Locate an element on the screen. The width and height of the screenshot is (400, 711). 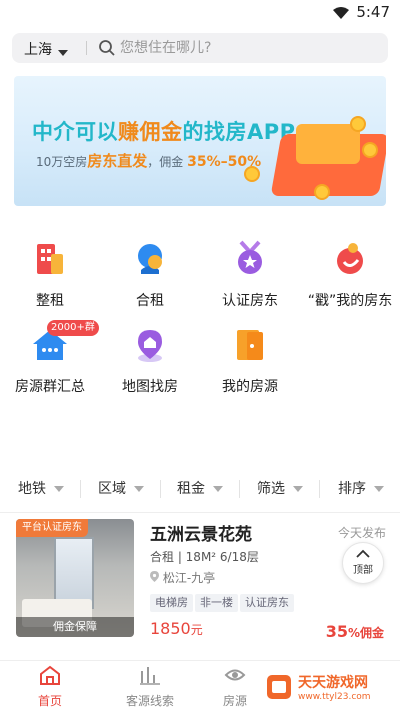
medal-icon is located at coordinates (250, 259).